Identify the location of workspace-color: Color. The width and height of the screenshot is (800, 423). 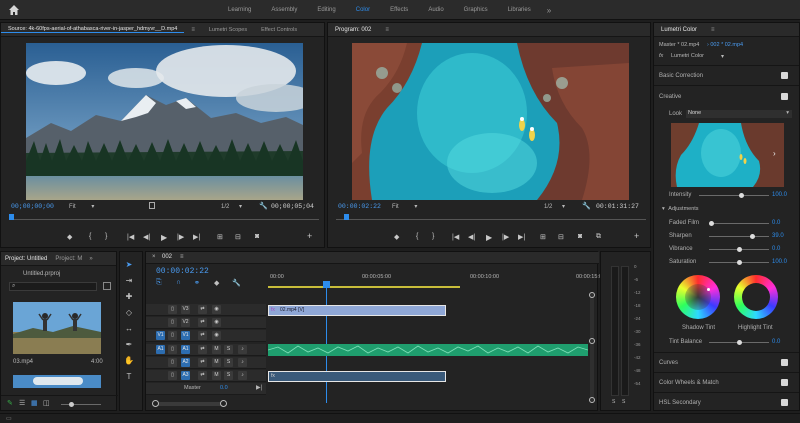
(363, 10).